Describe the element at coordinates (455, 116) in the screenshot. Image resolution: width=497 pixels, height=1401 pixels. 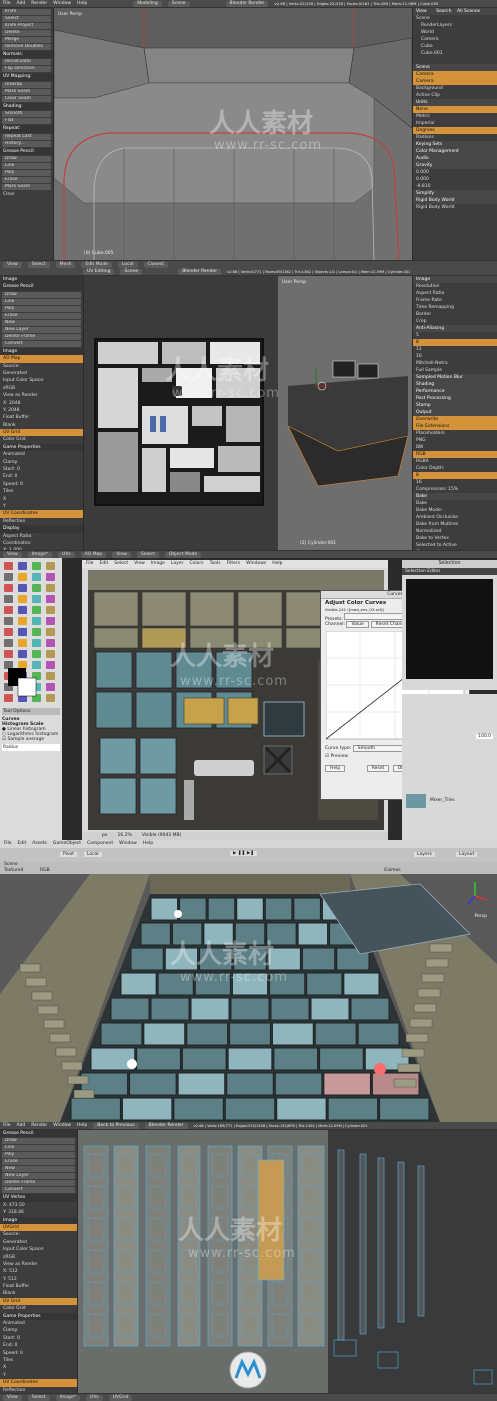
I see `prop-metric: Metric` at that location.